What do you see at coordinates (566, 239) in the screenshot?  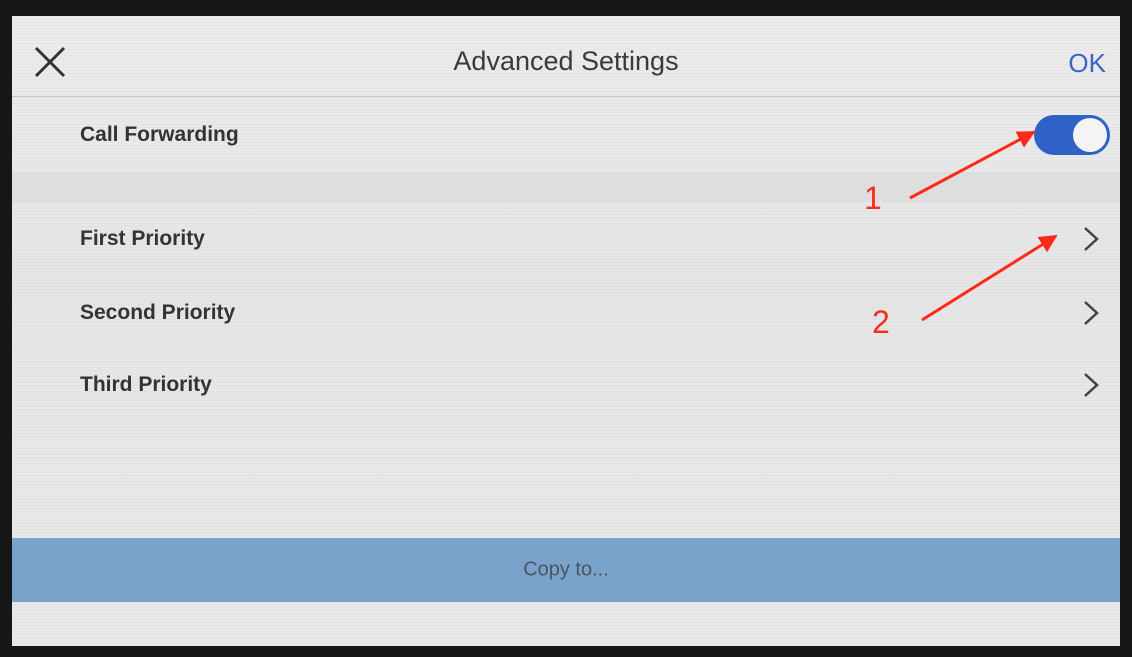 I see `priority-row-first: First Priority` at bounding box center [566, 239].